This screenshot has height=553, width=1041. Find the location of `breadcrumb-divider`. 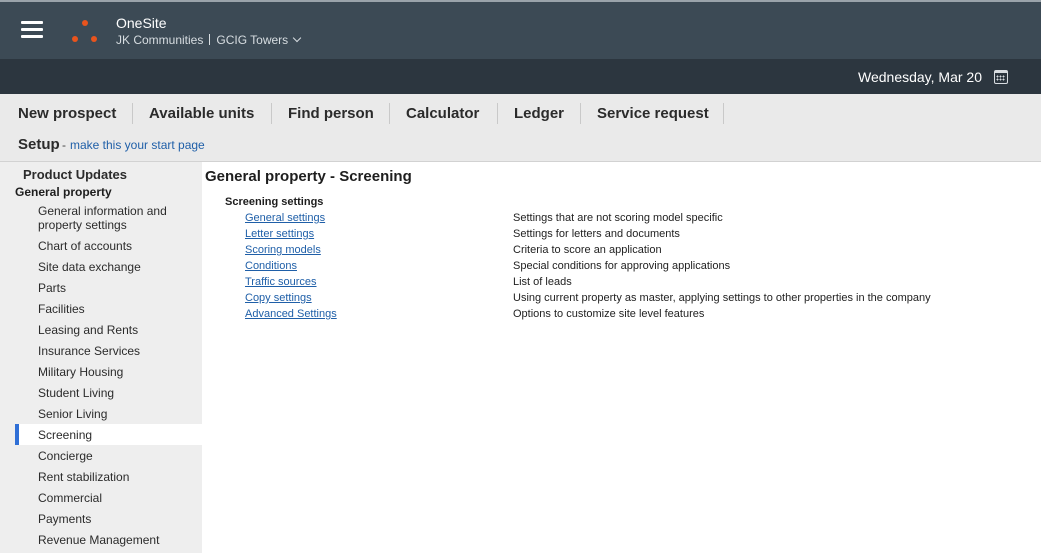

breadcrumb-divider is located at coordinates (210, 39).